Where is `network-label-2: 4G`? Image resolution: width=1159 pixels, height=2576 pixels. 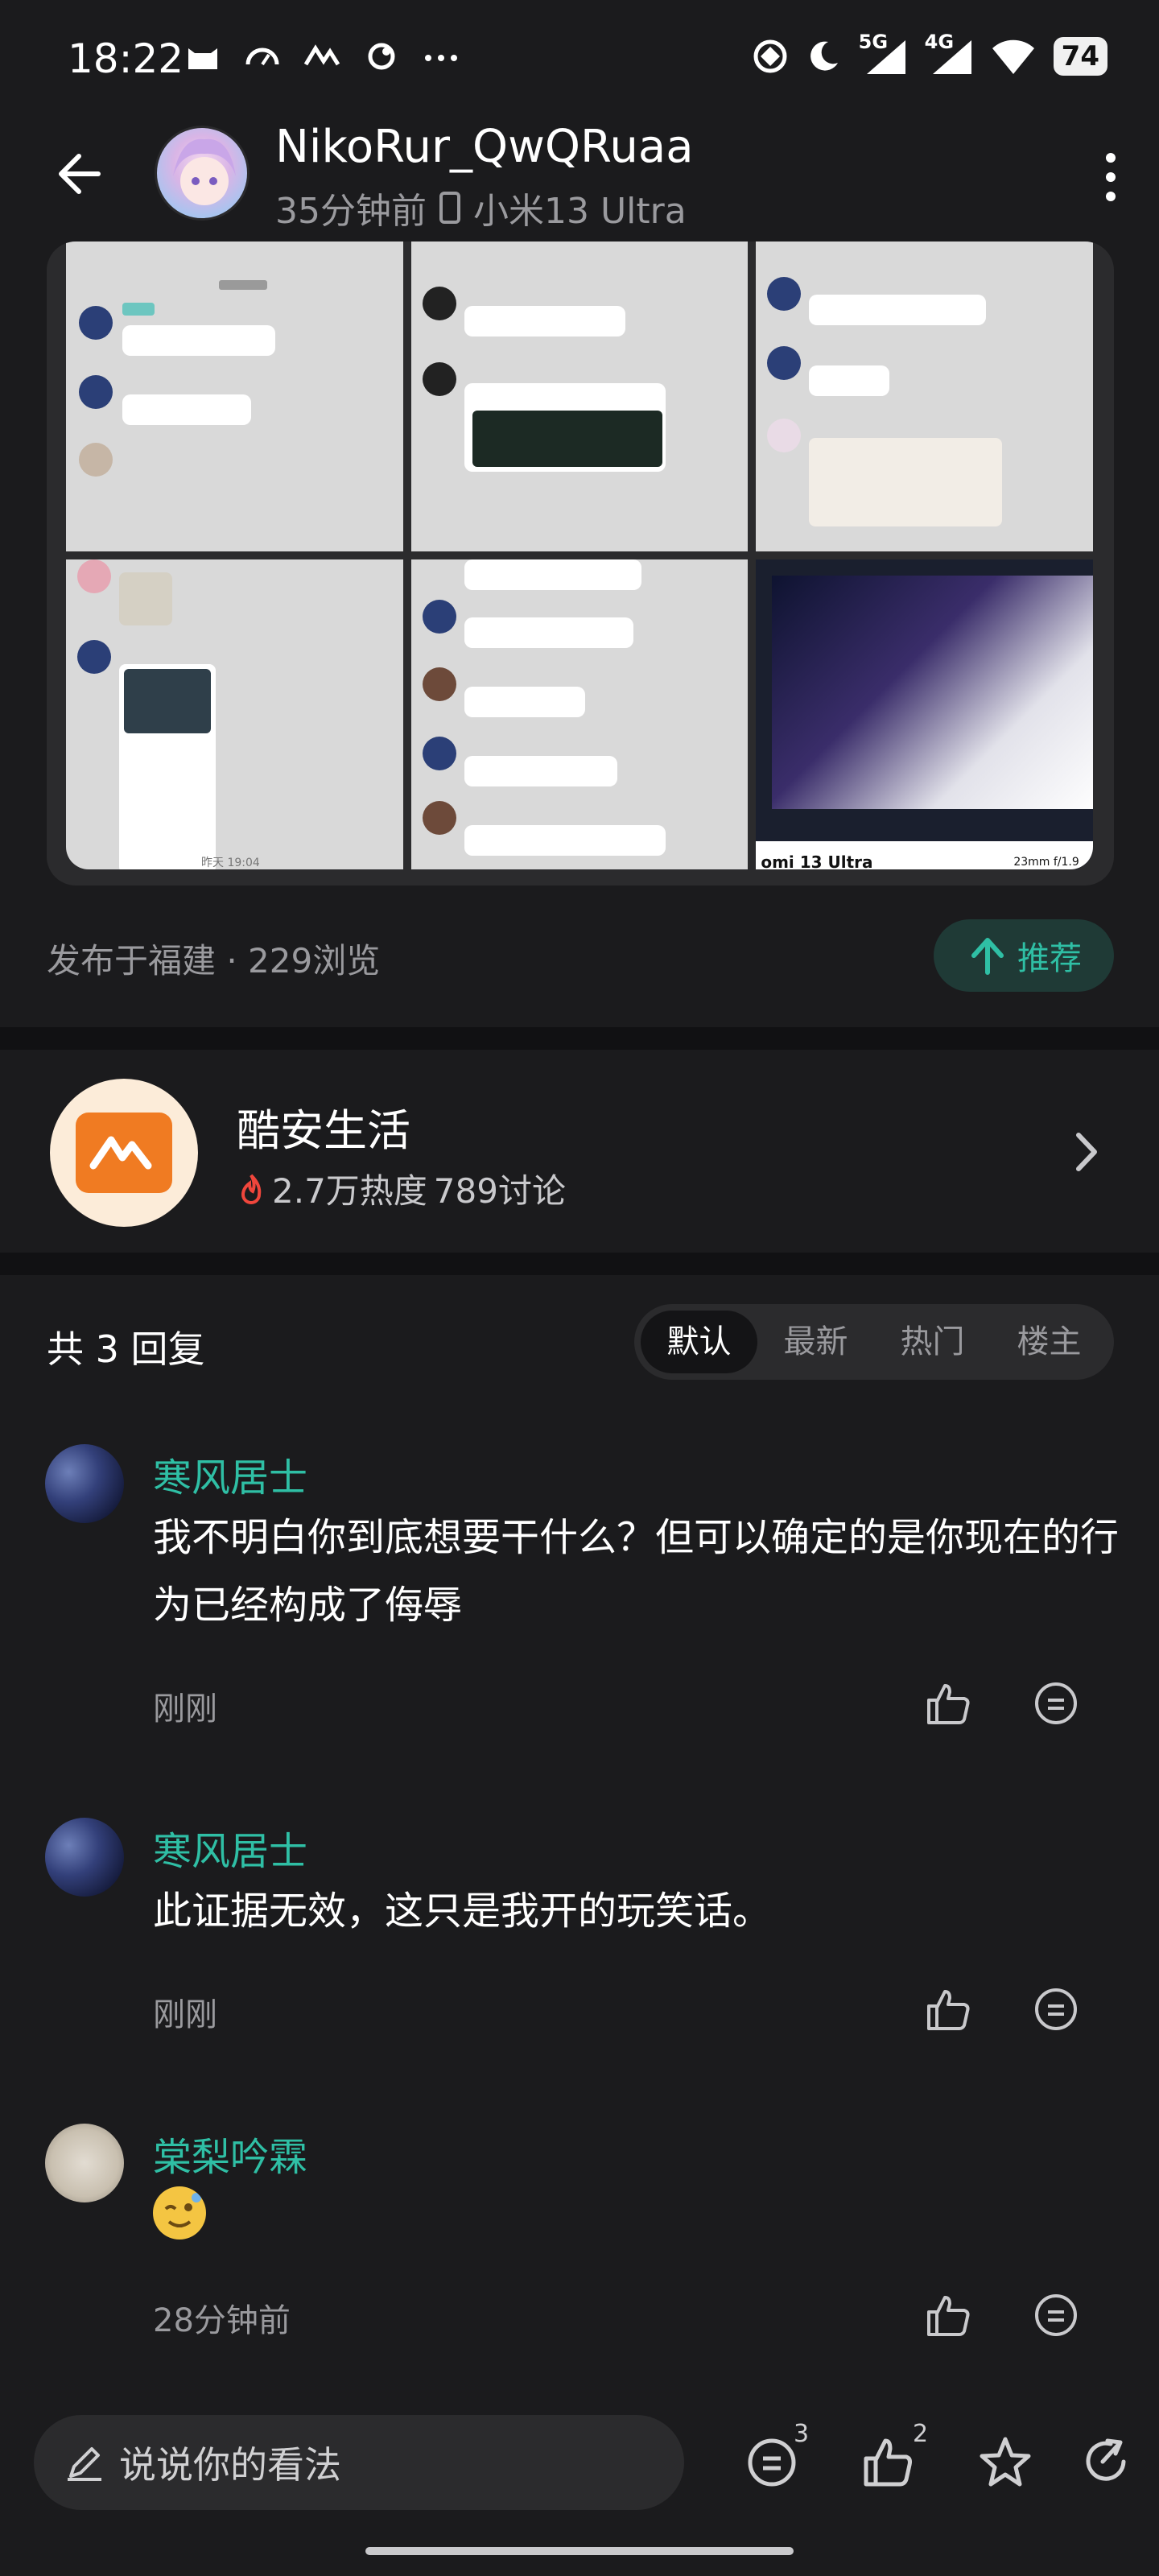 network-label-2: 4G is located at coordinates (939, 42).